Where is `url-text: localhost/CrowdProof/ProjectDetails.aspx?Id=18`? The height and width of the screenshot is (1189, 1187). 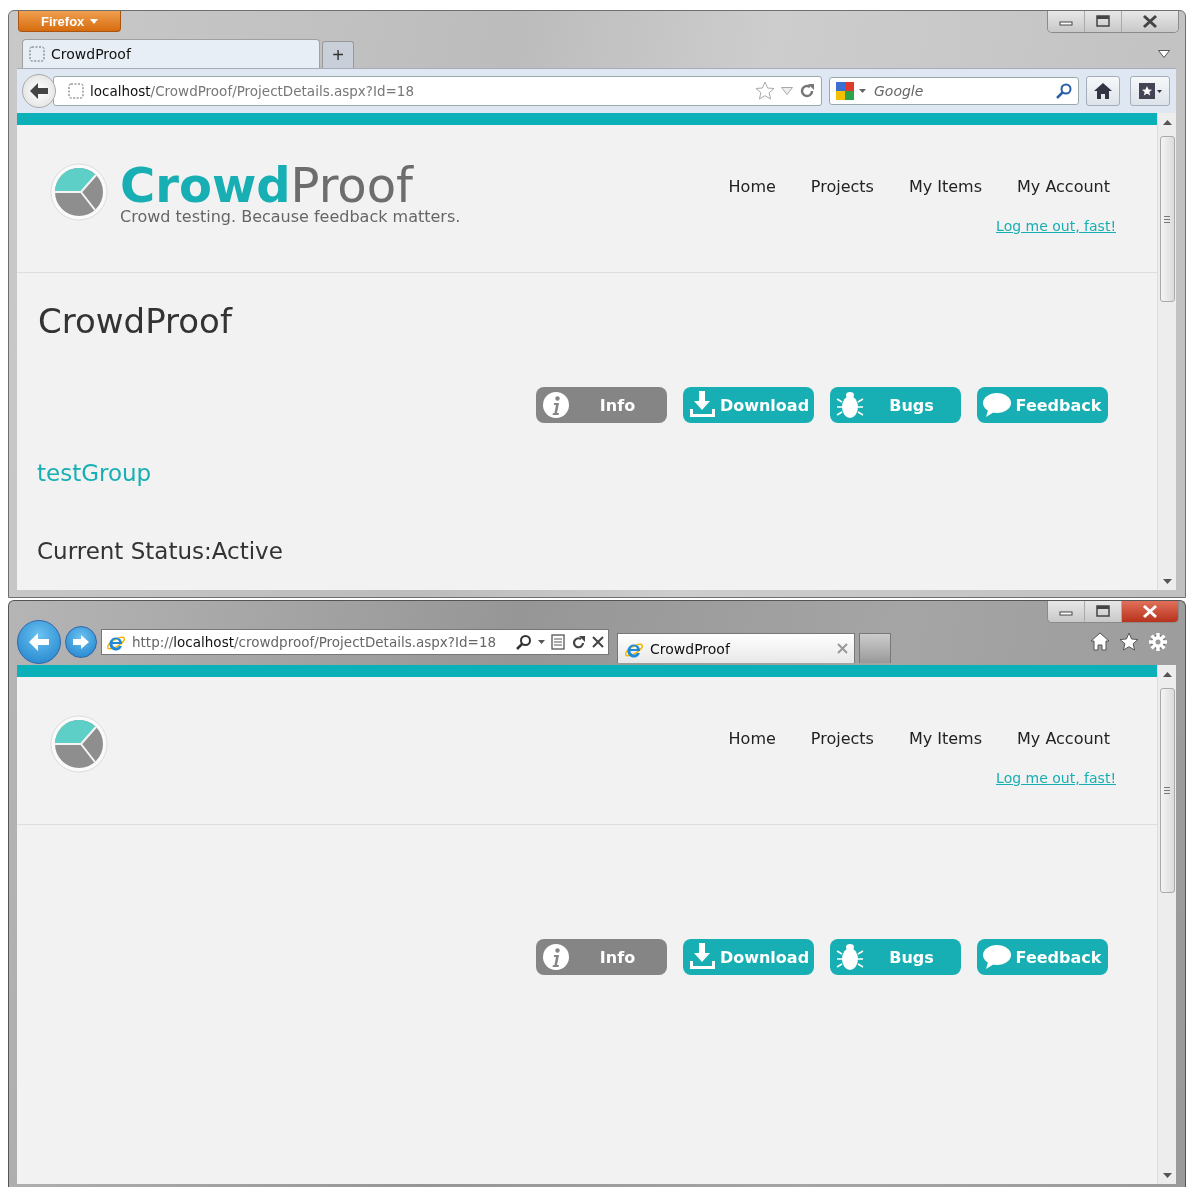 url-text: localhost/CrowdProof/ProjectDetails.aspx?Id=18 is located at coordinates (253, 91).